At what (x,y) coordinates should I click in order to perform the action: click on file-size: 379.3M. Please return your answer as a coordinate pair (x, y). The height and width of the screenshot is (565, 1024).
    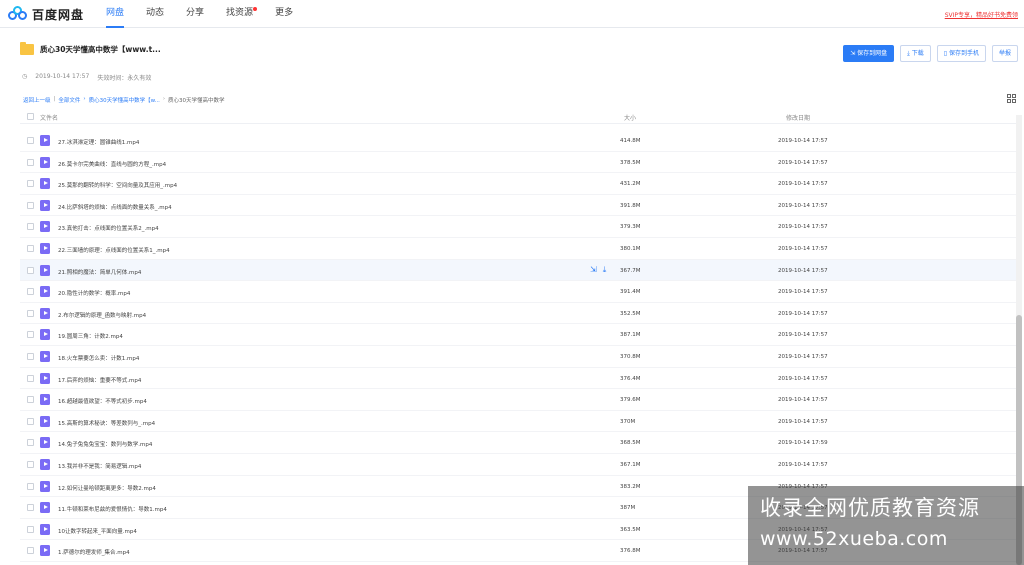
    Looking at the image, I should click on (630, 227).